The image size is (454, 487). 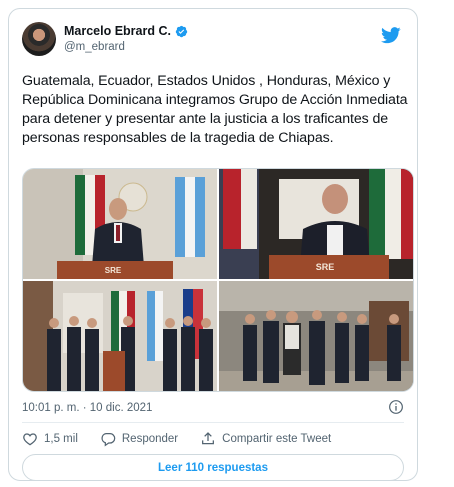 I want to click on verified-badge-icon, so click(x=181, y=31).